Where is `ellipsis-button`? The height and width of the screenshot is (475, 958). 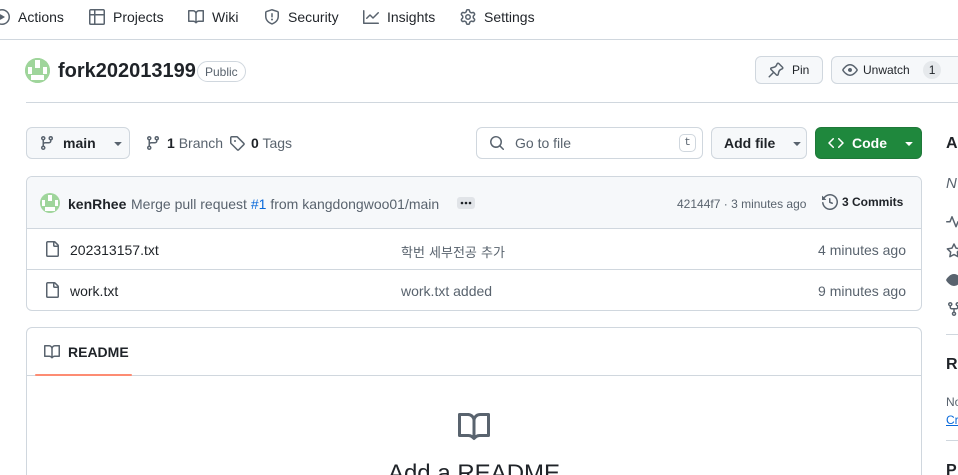 ellipsis-button is located at coordinates (466, 203).